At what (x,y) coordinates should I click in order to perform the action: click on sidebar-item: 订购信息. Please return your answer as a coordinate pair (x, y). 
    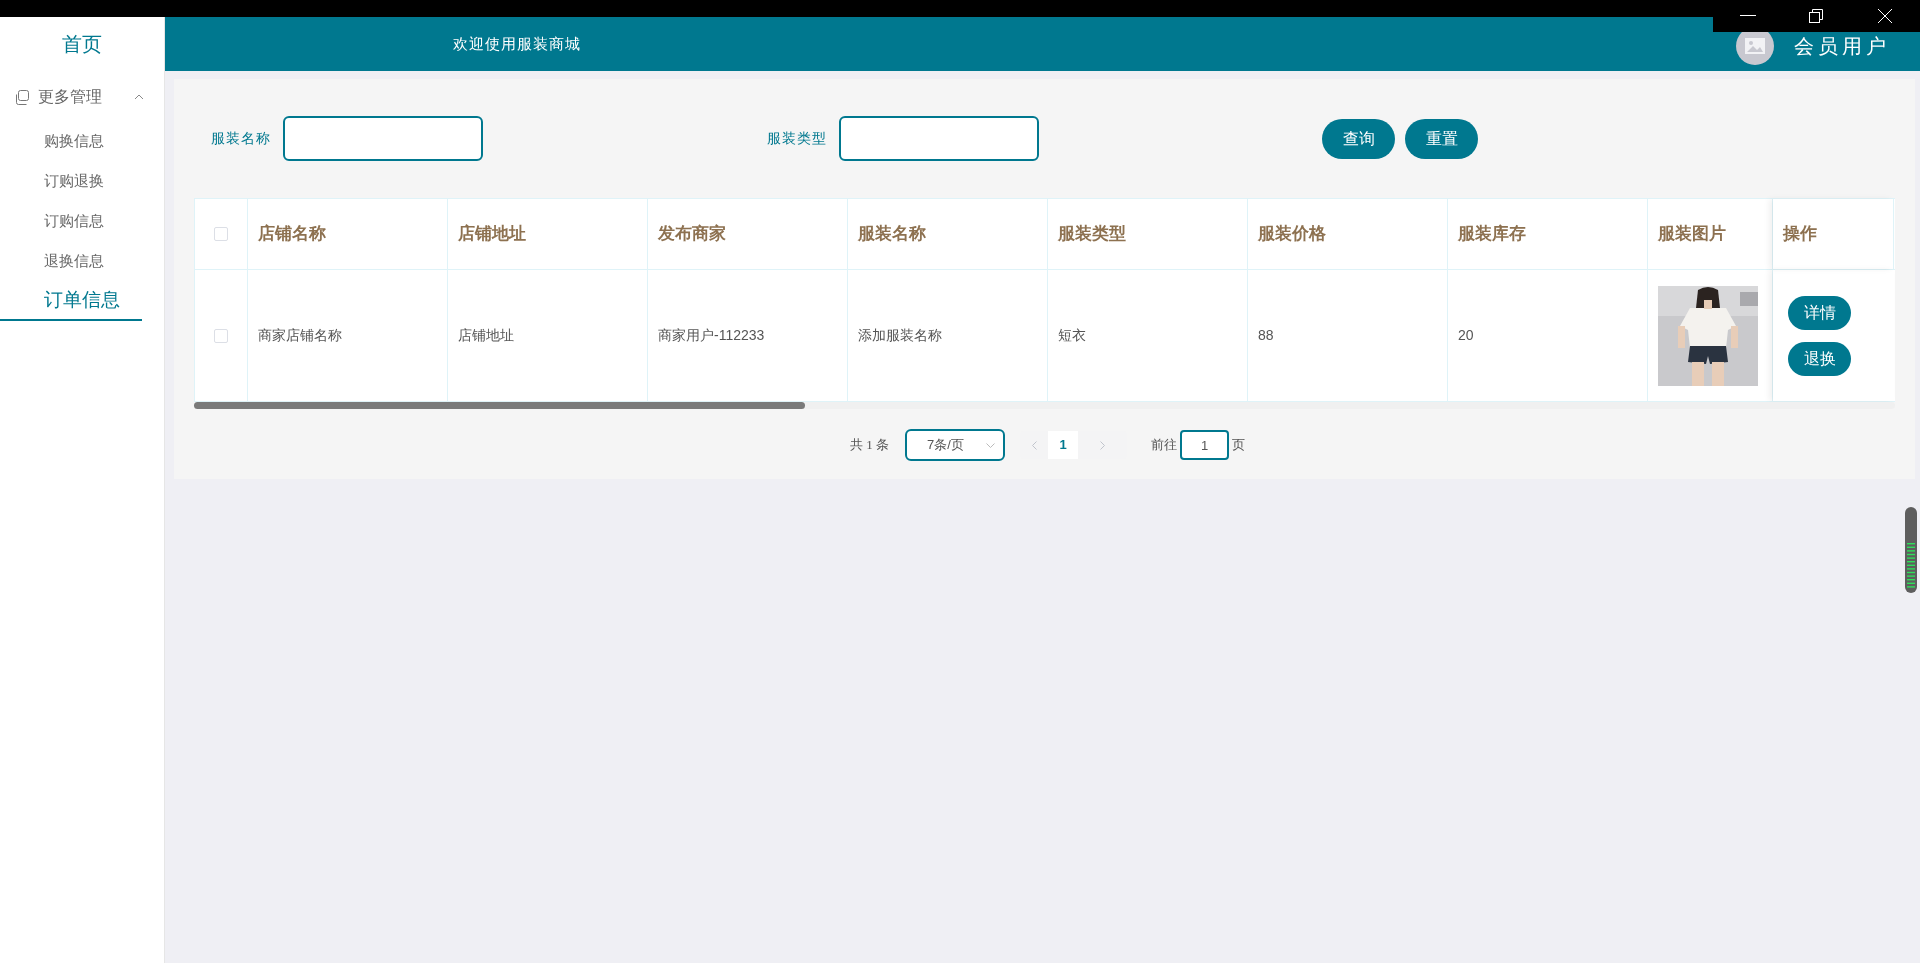
    Looking at the image, I should click on (71, 221).